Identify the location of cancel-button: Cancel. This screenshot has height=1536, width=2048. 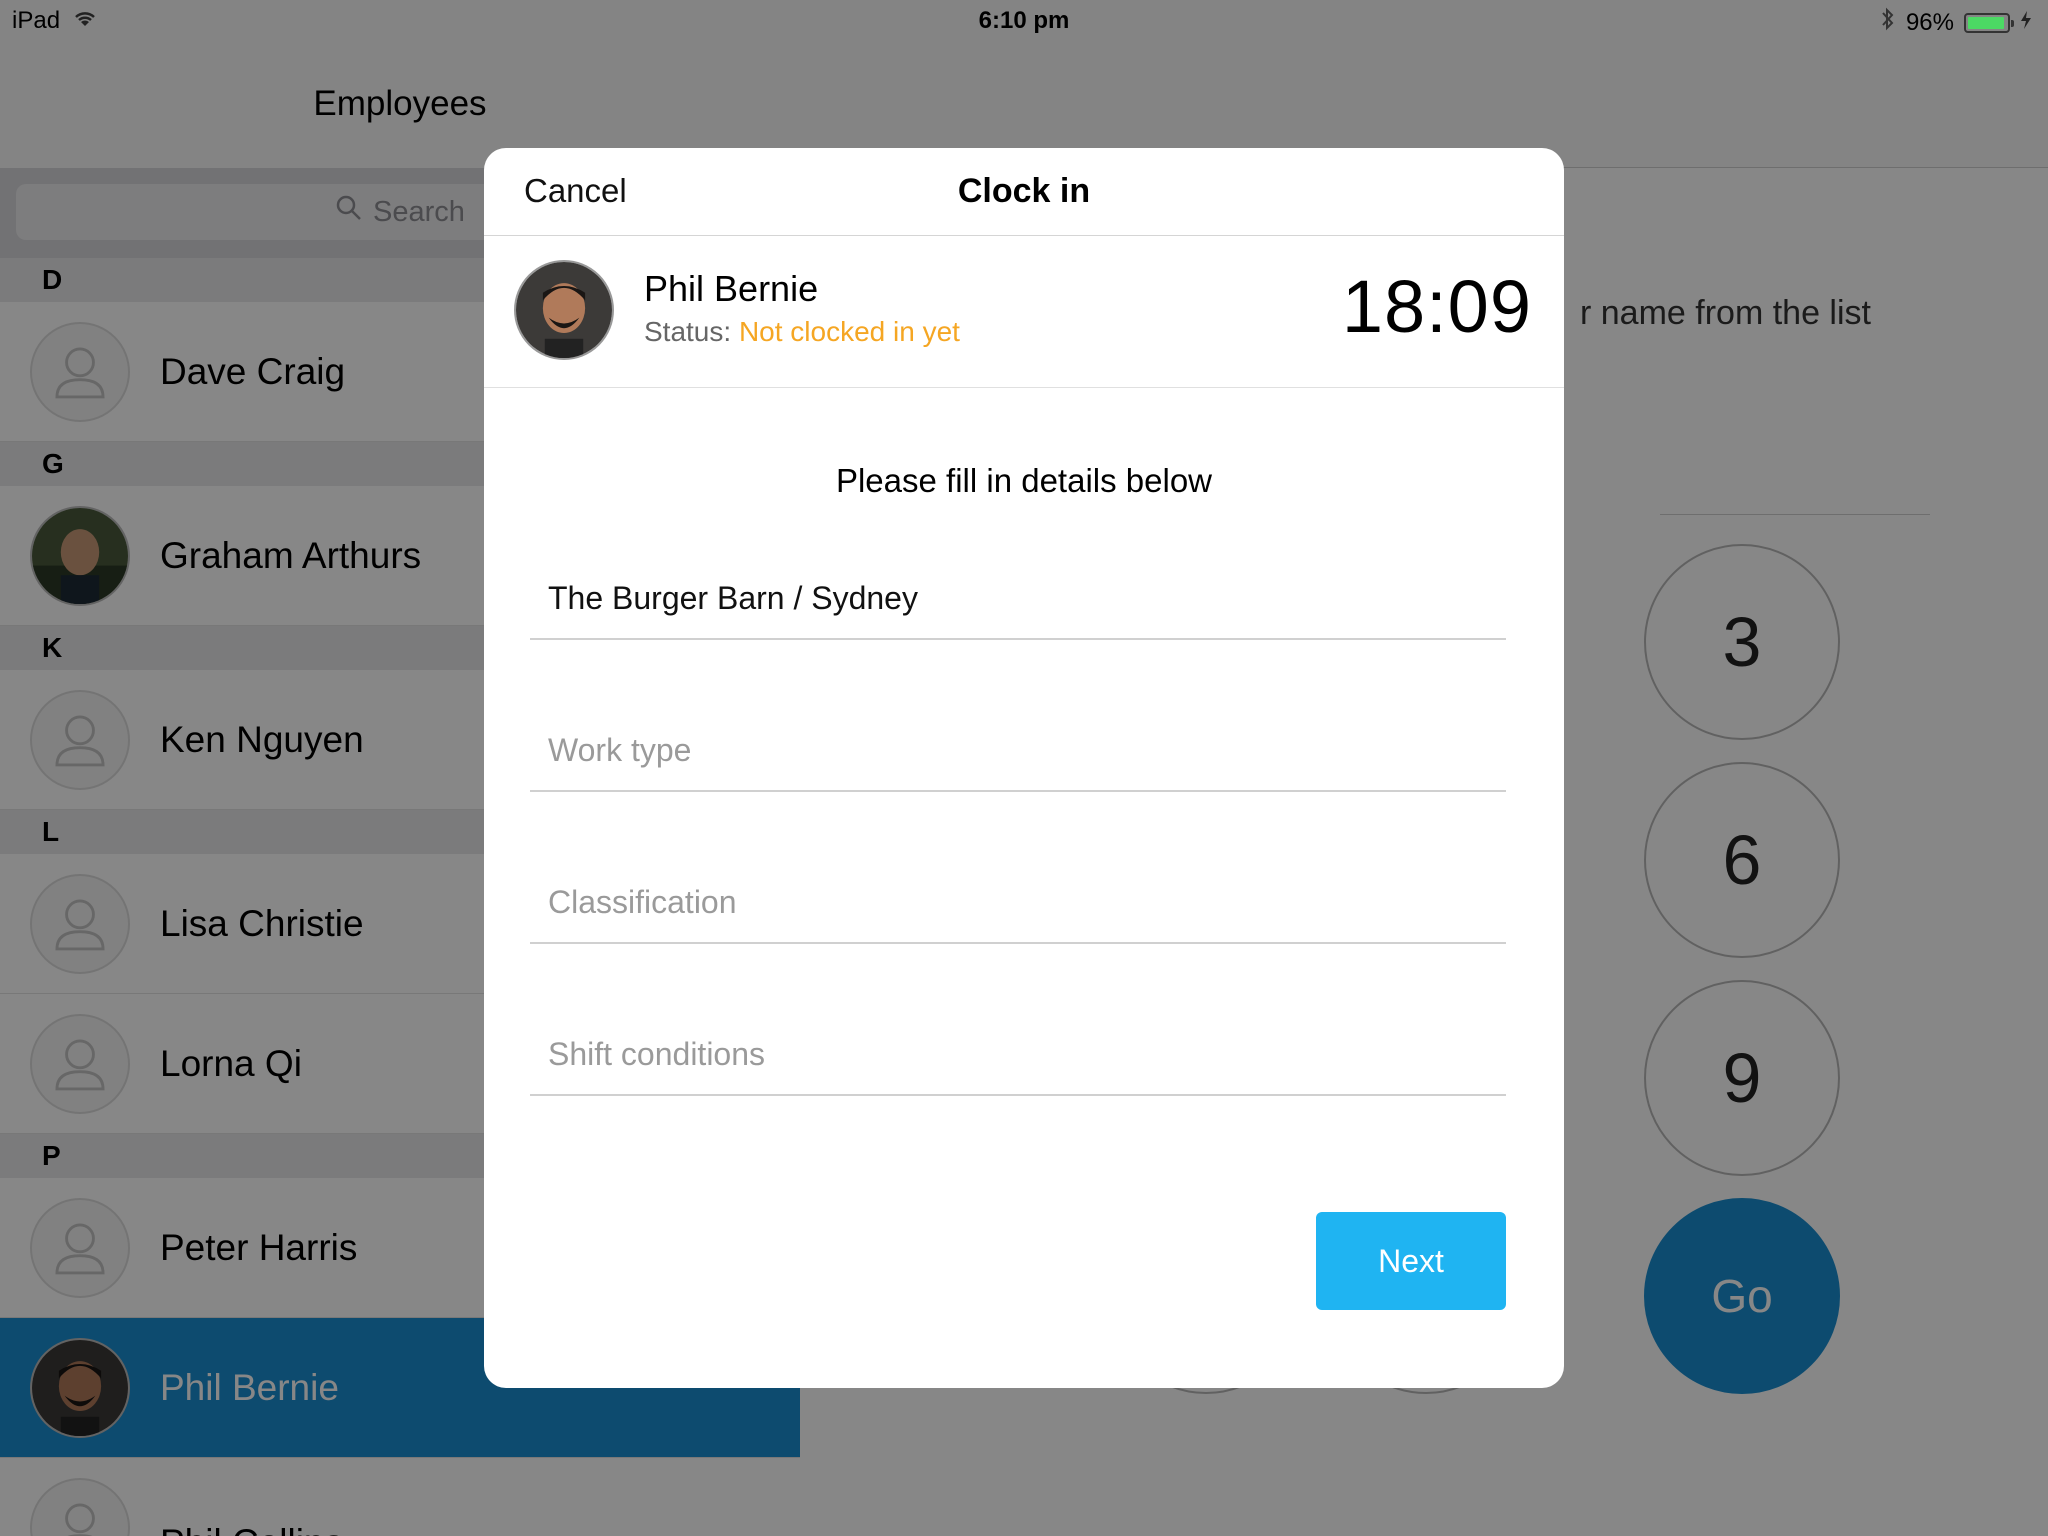
(575, 191).